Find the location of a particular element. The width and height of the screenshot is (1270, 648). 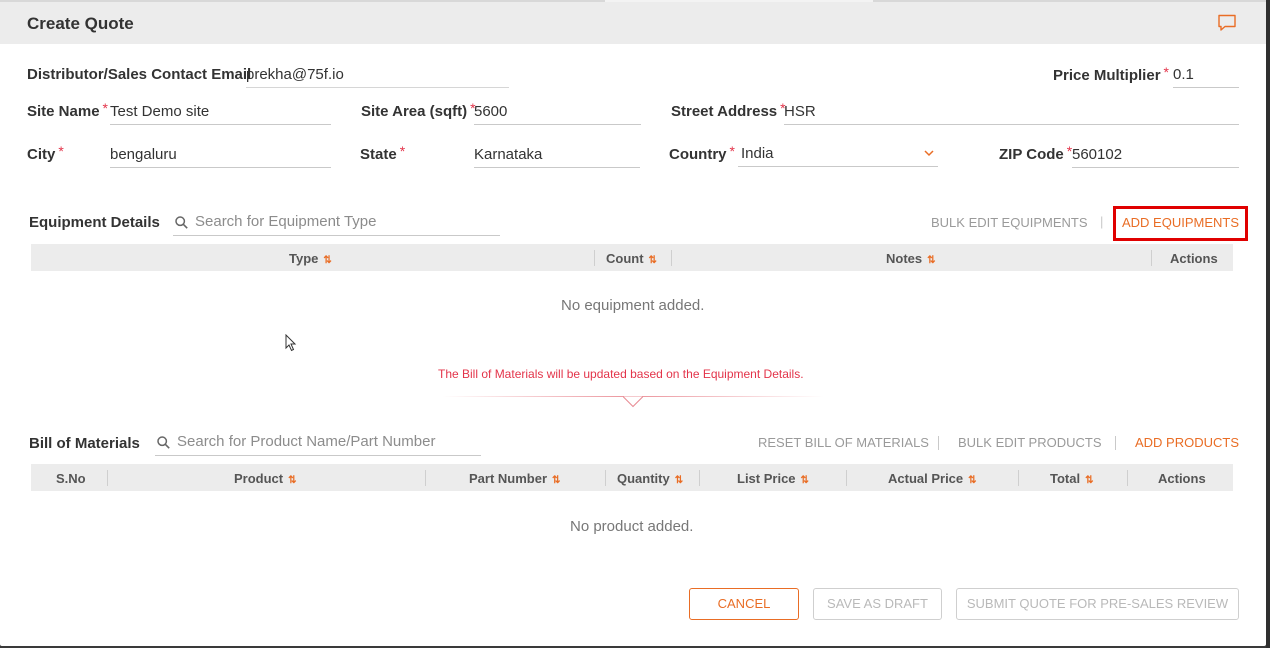

equipment-search-placeholder: Search for Equipment Type is located at coordinates (286, 221).